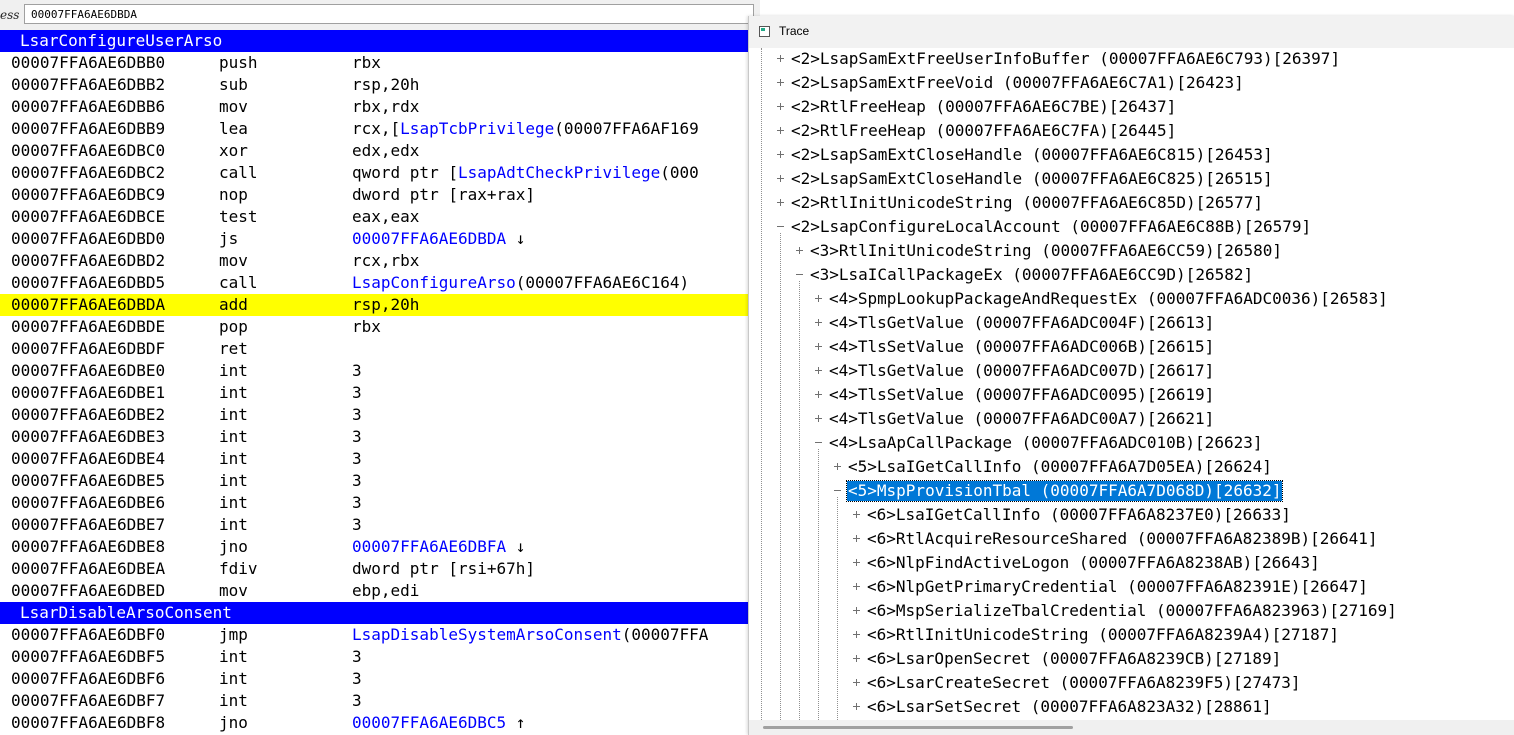 Image resolution: width=1514 pixels, height=735 pixels. Describe the element at coordinates (380, 701) in the screenshot. I see `instruction-row: 00007FFA6AE6DBF7 int 3` at that location.